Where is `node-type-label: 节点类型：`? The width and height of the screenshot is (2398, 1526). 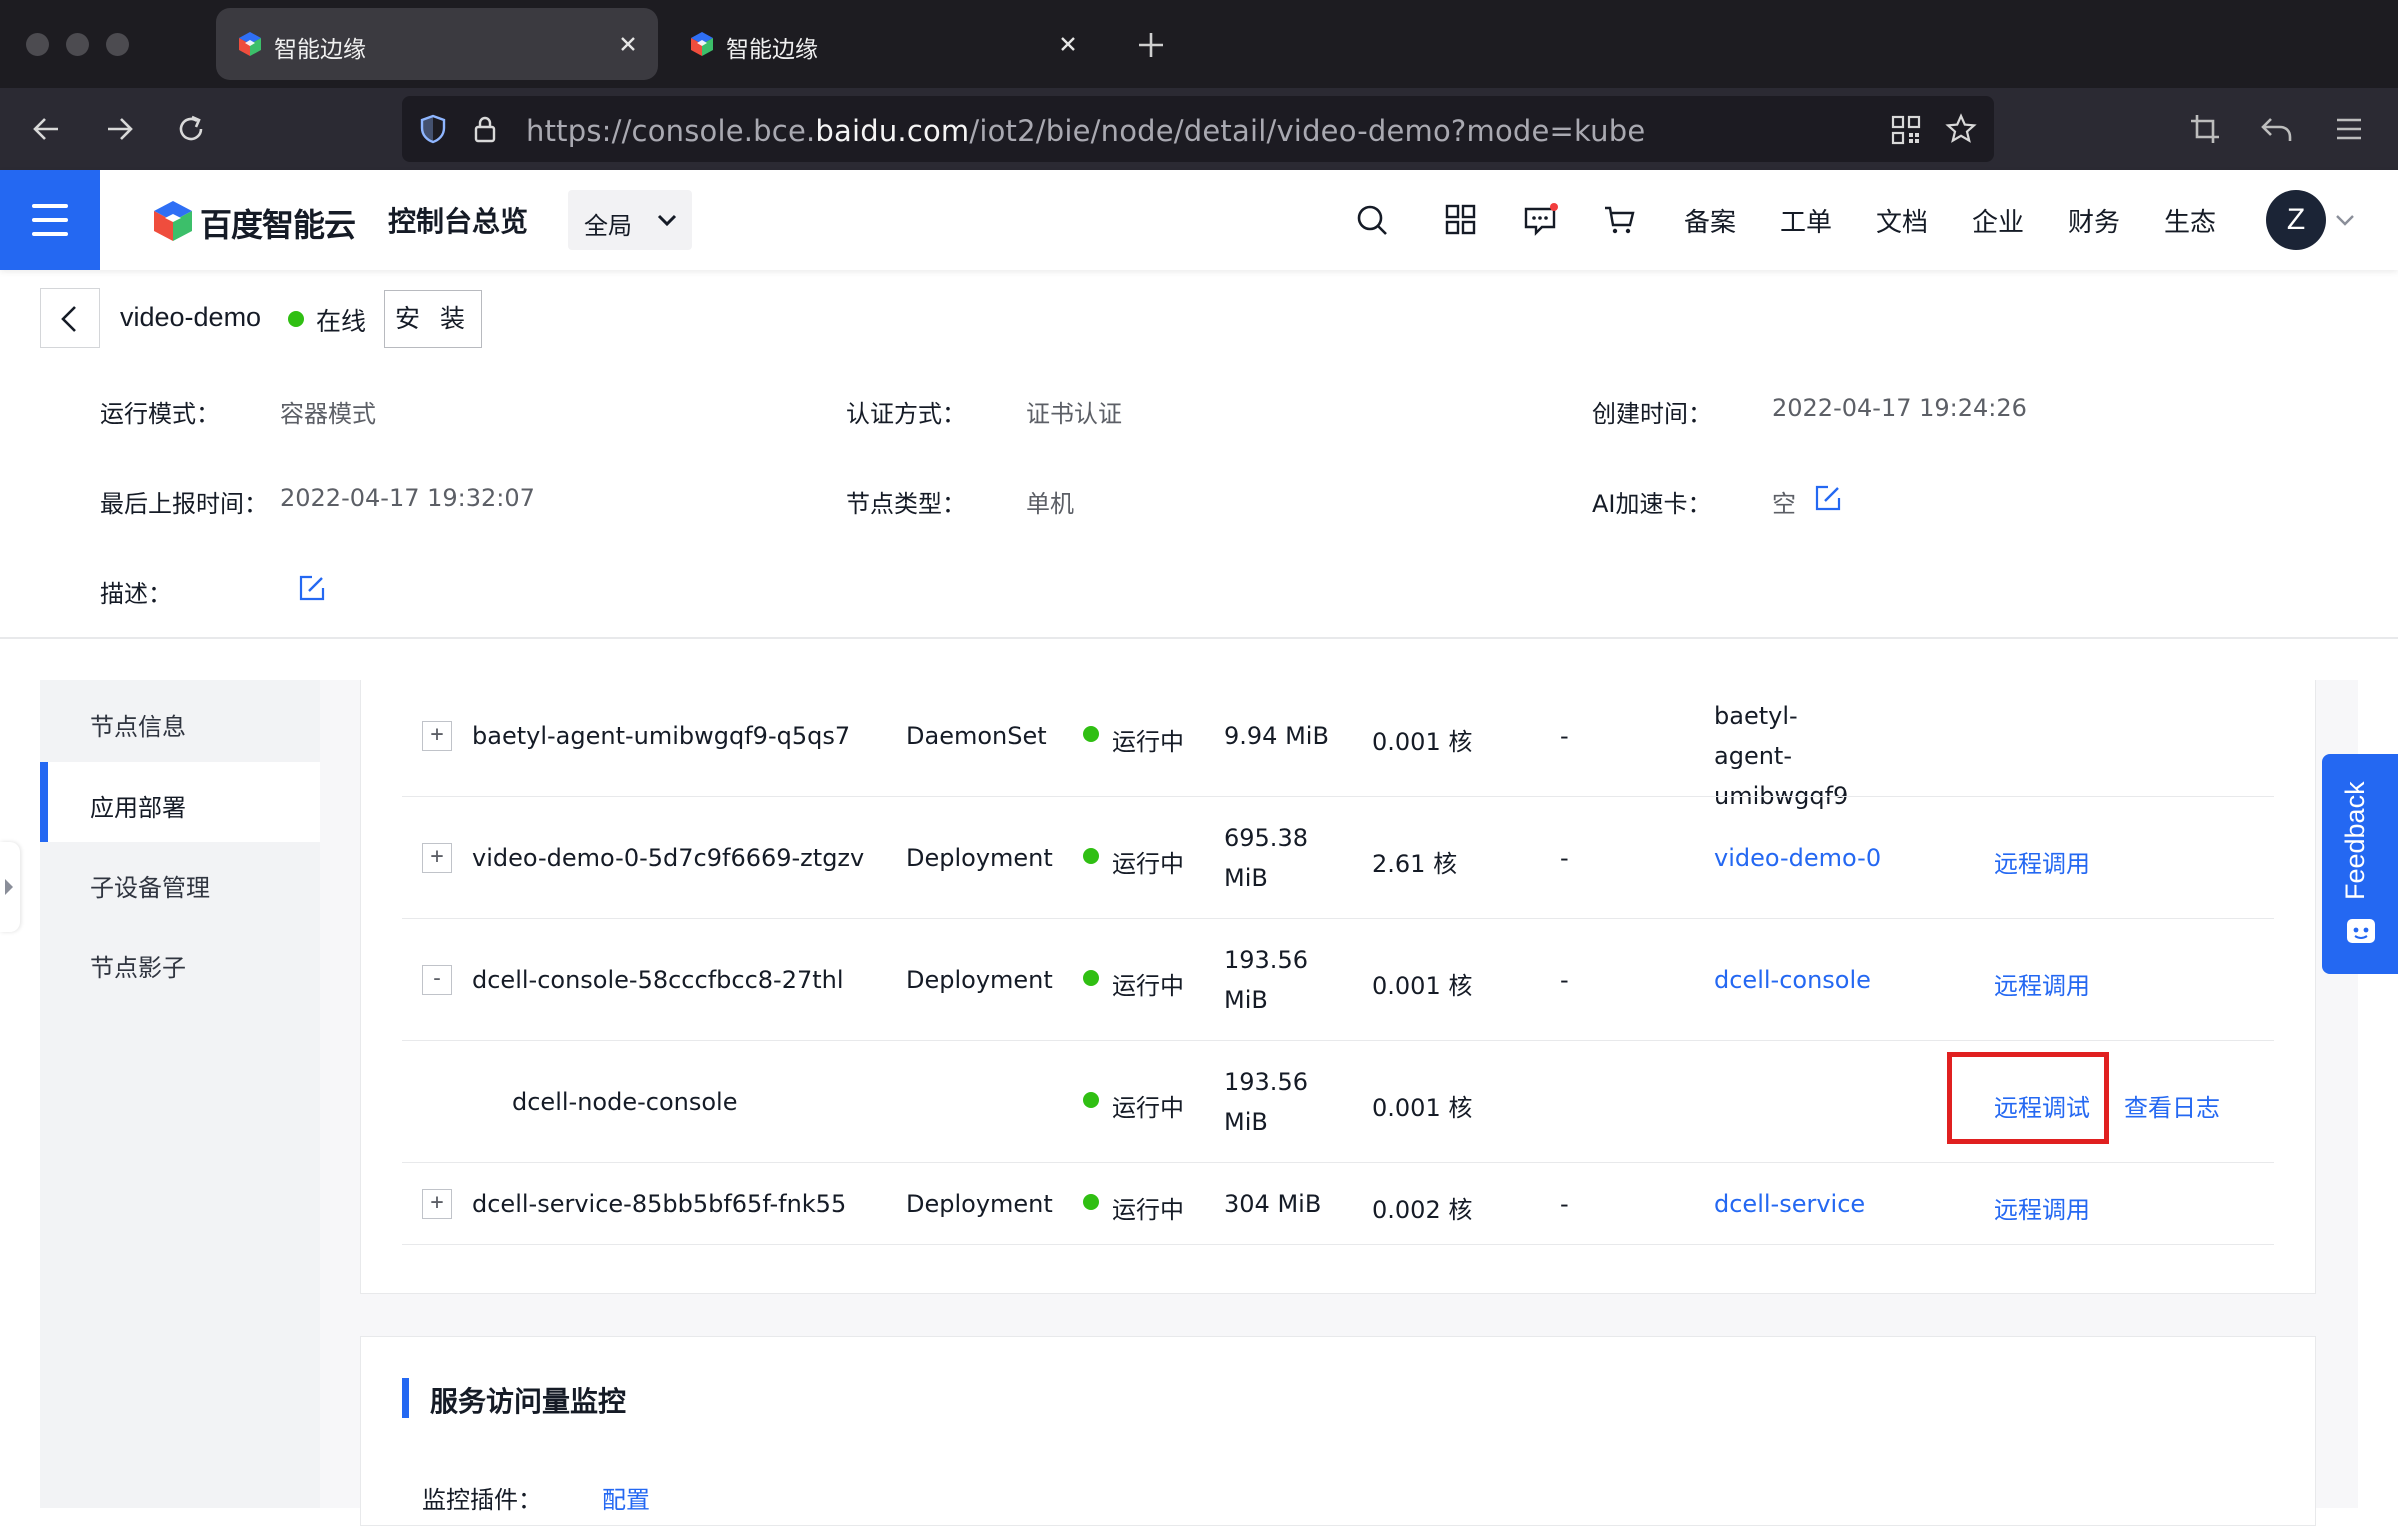
node-type-label: 节点类型： is located at coordinates (906, 504).